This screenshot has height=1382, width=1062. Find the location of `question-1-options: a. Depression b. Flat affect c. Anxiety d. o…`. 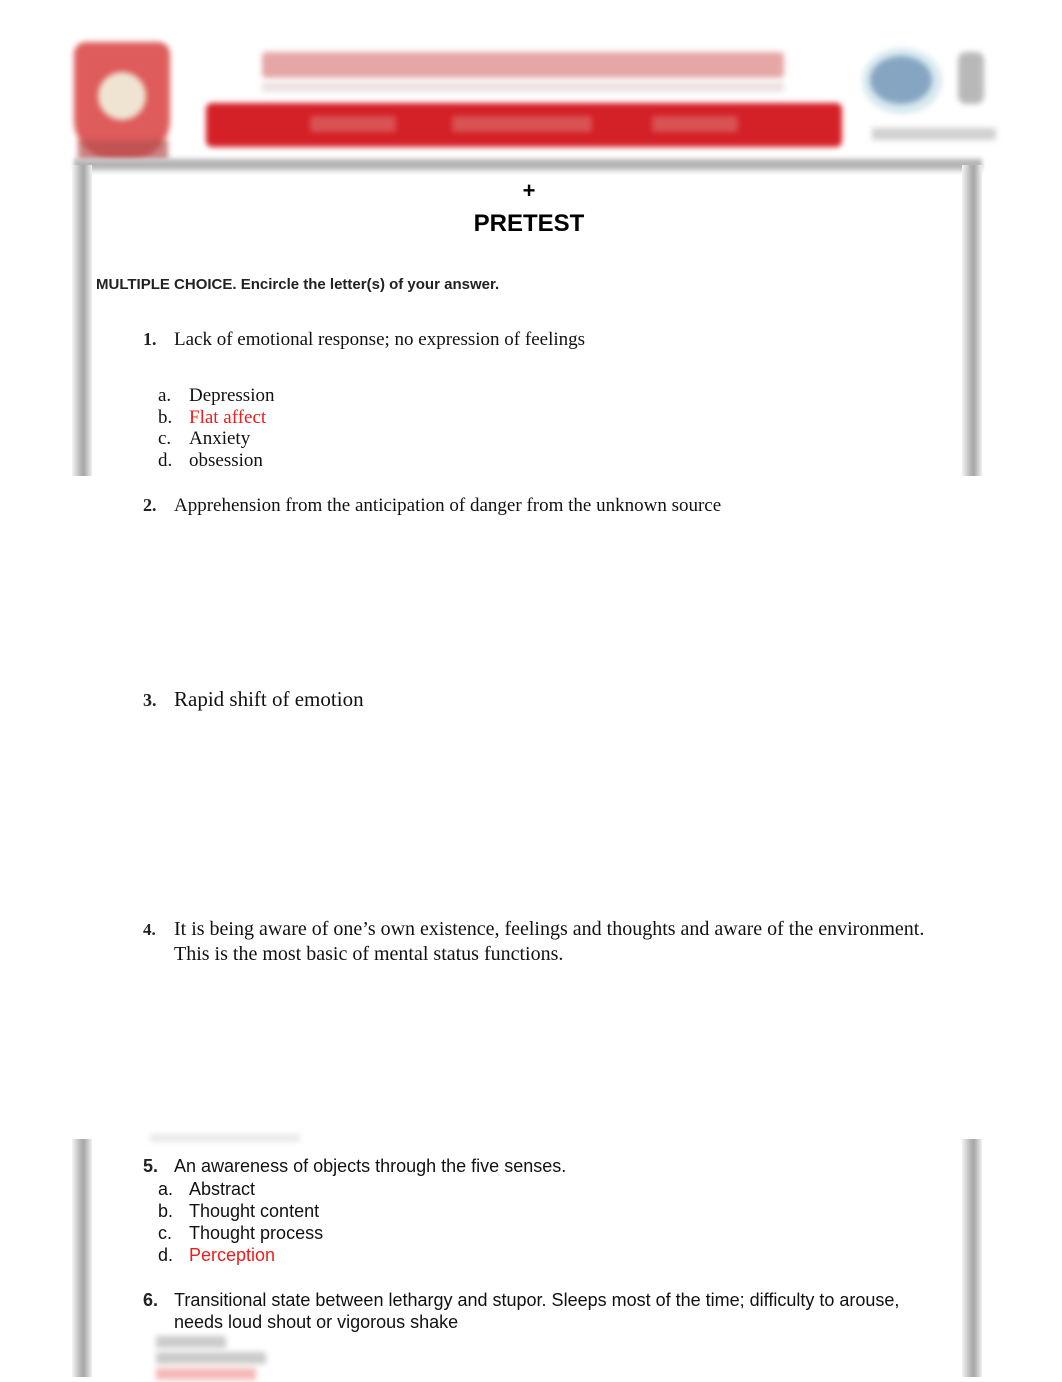

question-1-options: a. Depression b. Flat affect c. Anxiety d. o… is located at coordinates (216, 428).